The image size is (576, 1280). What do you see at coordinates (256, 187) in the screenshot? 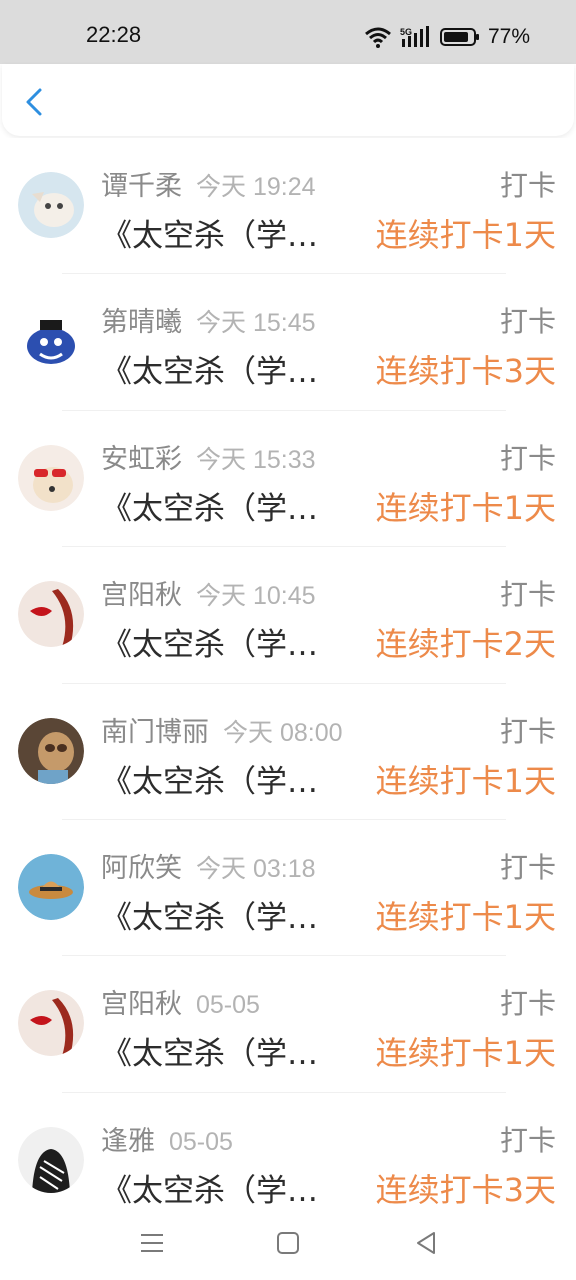
I see `checkin-time: 今天 19:24` at bounding box center [256, 187].